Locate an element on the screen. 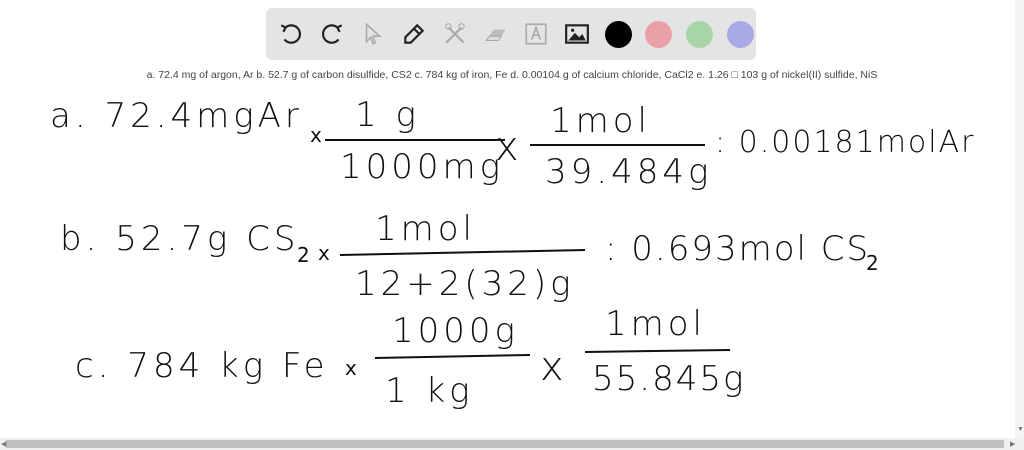  undo-icon is located at coordinates (291, 34).